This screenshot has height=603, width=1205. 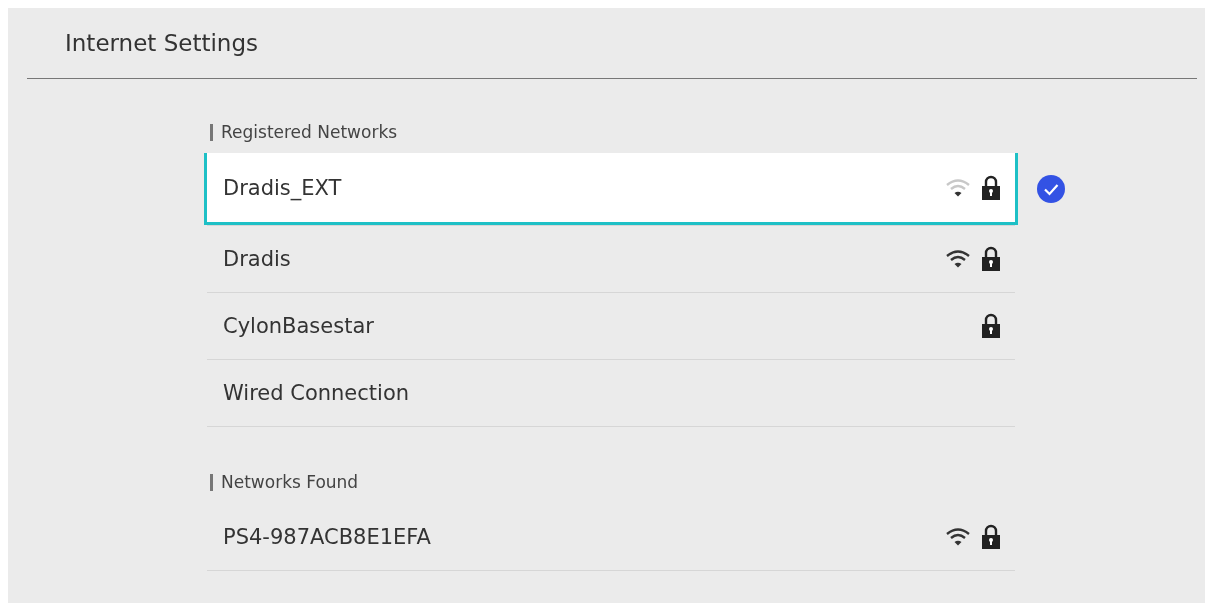 I want to click on network-item: Wired Connection, so click(x=611, y=392).